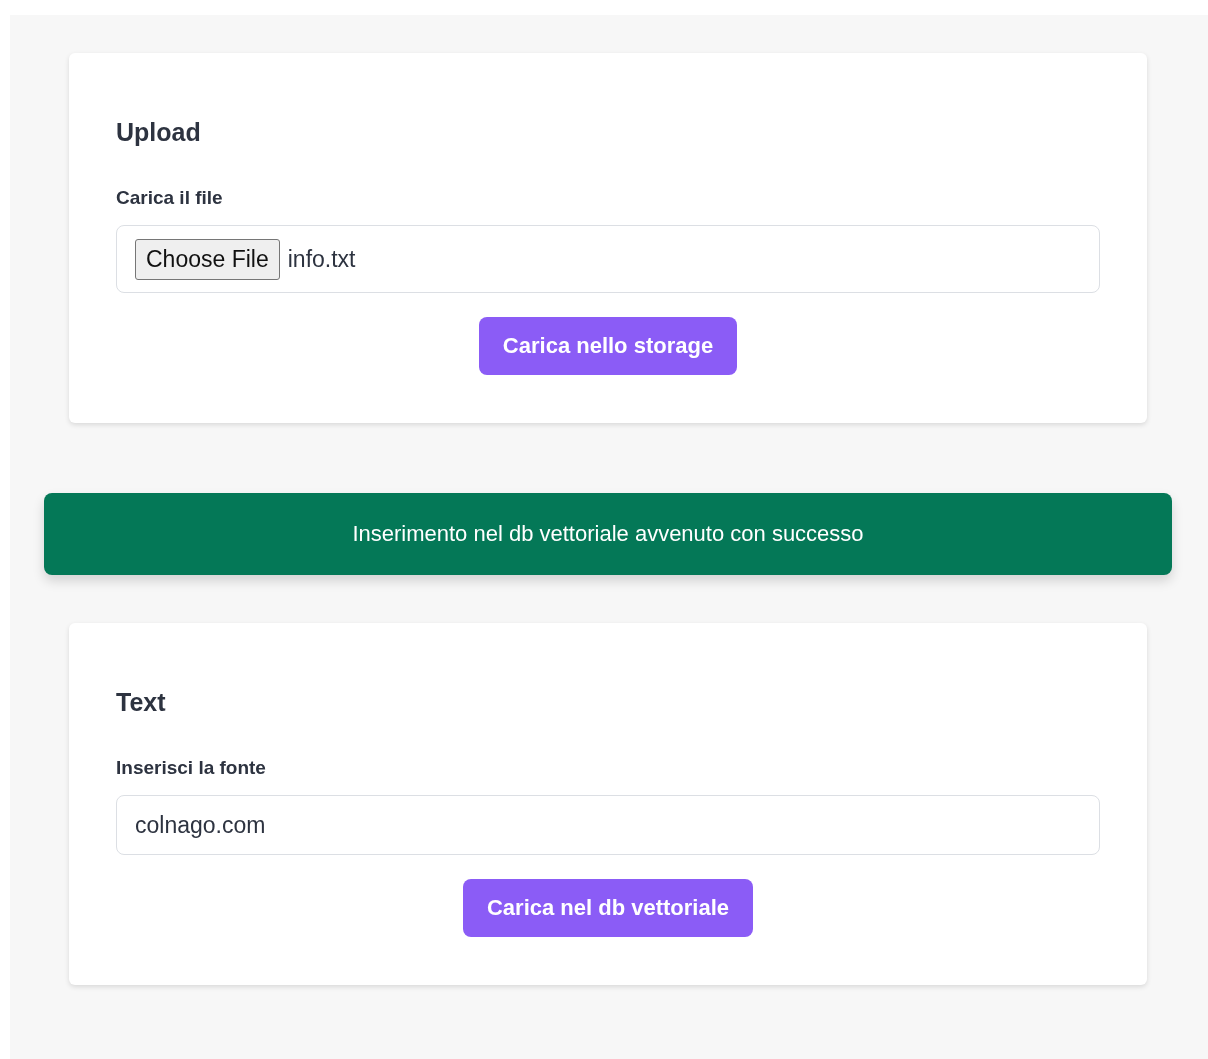 The height and width of the screenshot is (1059, 1208). What do you see at coordinates (321, 259) in the screenshot?
I see `file-name: info.txt` at bounding box center [321, 259].